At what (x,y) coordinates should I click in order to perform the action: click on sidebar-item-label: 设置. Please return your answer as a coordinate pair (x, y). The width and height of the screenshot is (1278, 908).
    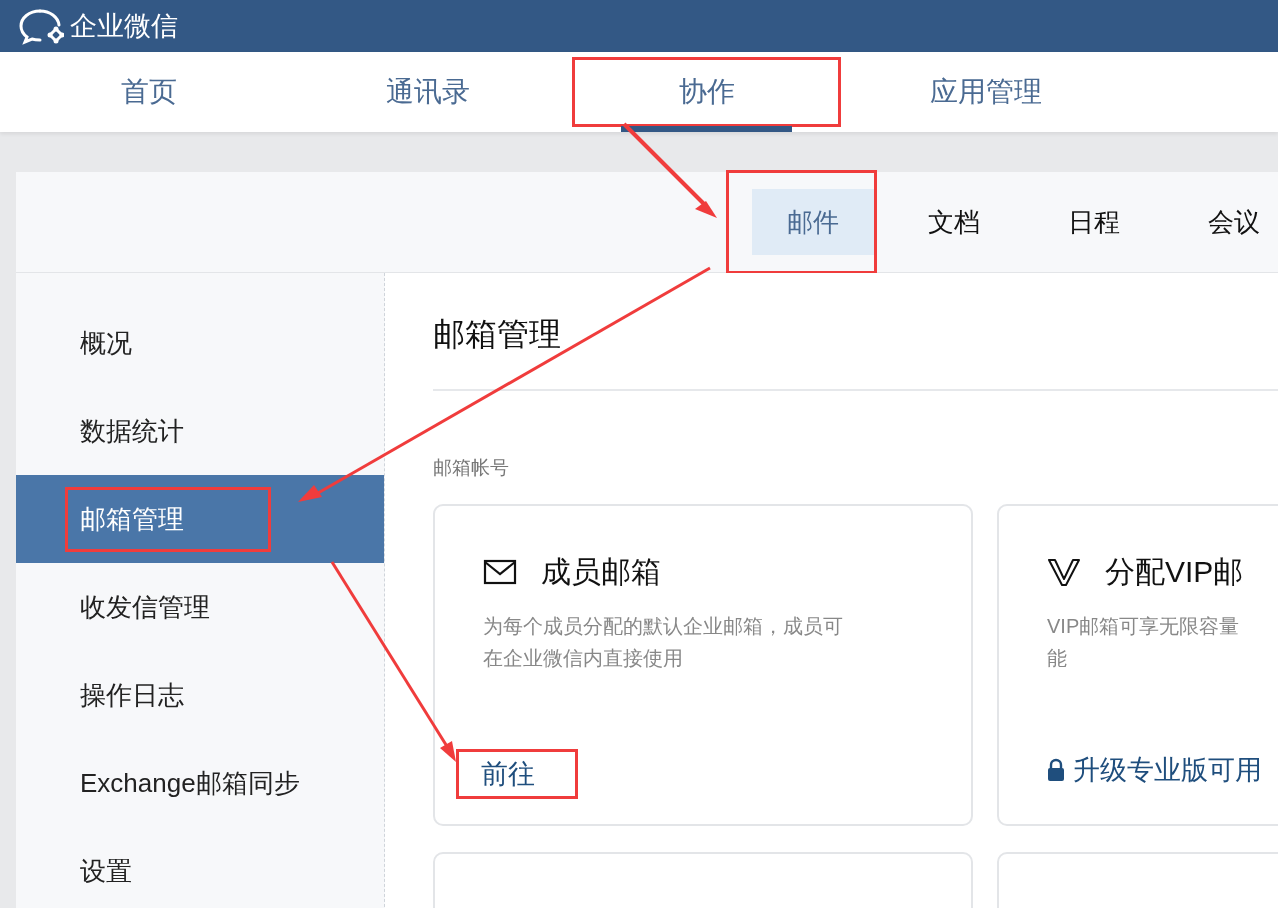
    Looking at the image, I should click on (106, 871).